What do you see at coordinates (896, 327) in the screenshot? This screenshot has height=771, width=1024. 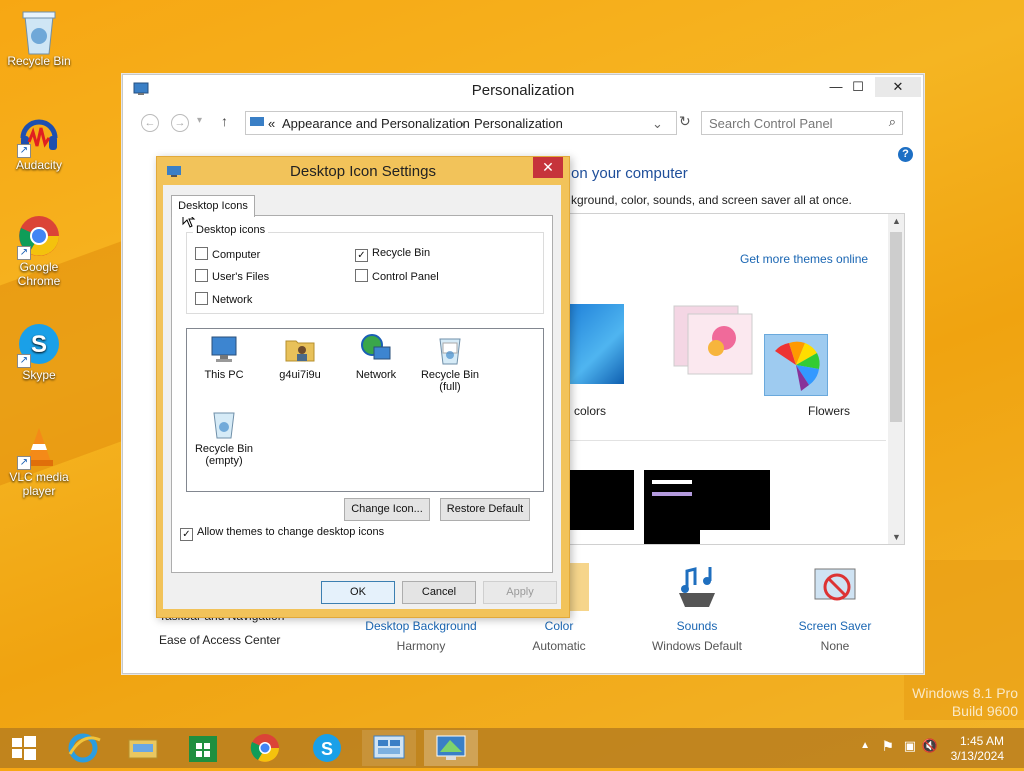 I see `scrollbar-thumb` at bounding box center [896, 327].